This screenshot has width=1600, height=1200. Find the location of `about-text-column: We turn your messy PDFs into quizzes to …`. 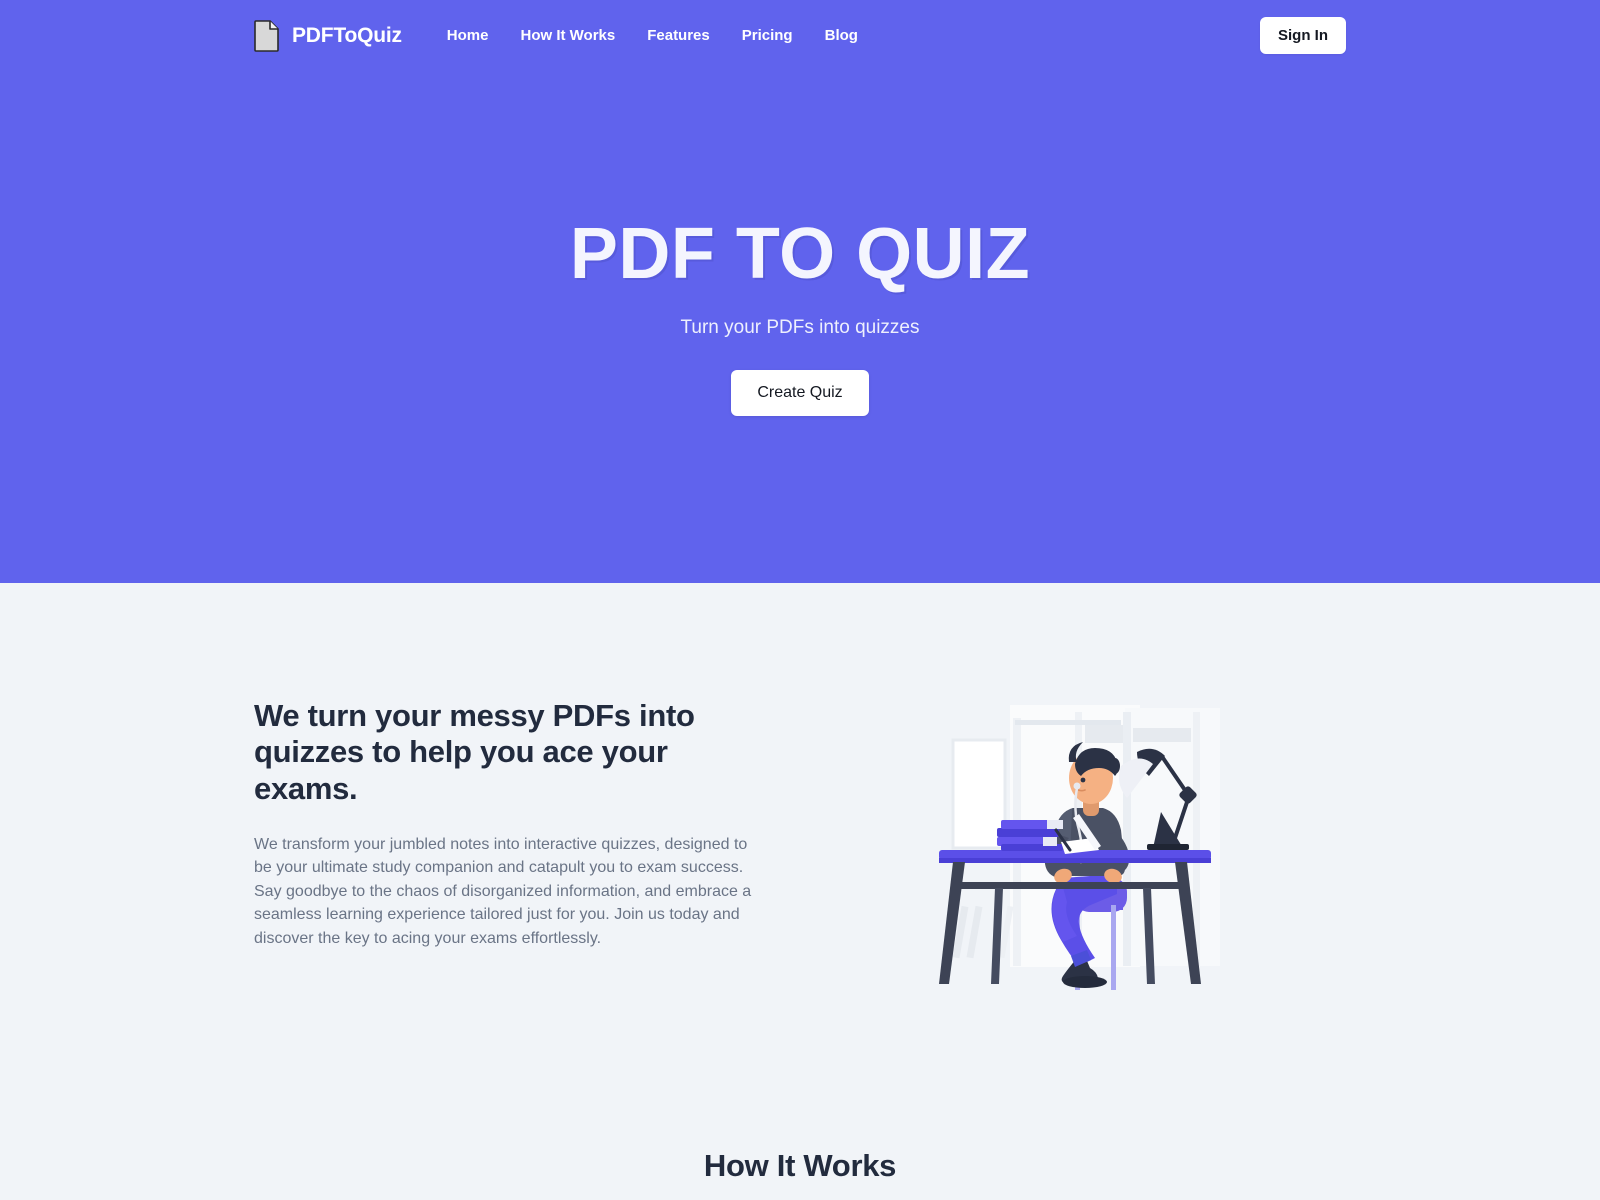

about-text-column: We turn your messy PDFs into quizzes to … is located at coordinates (519, 824).